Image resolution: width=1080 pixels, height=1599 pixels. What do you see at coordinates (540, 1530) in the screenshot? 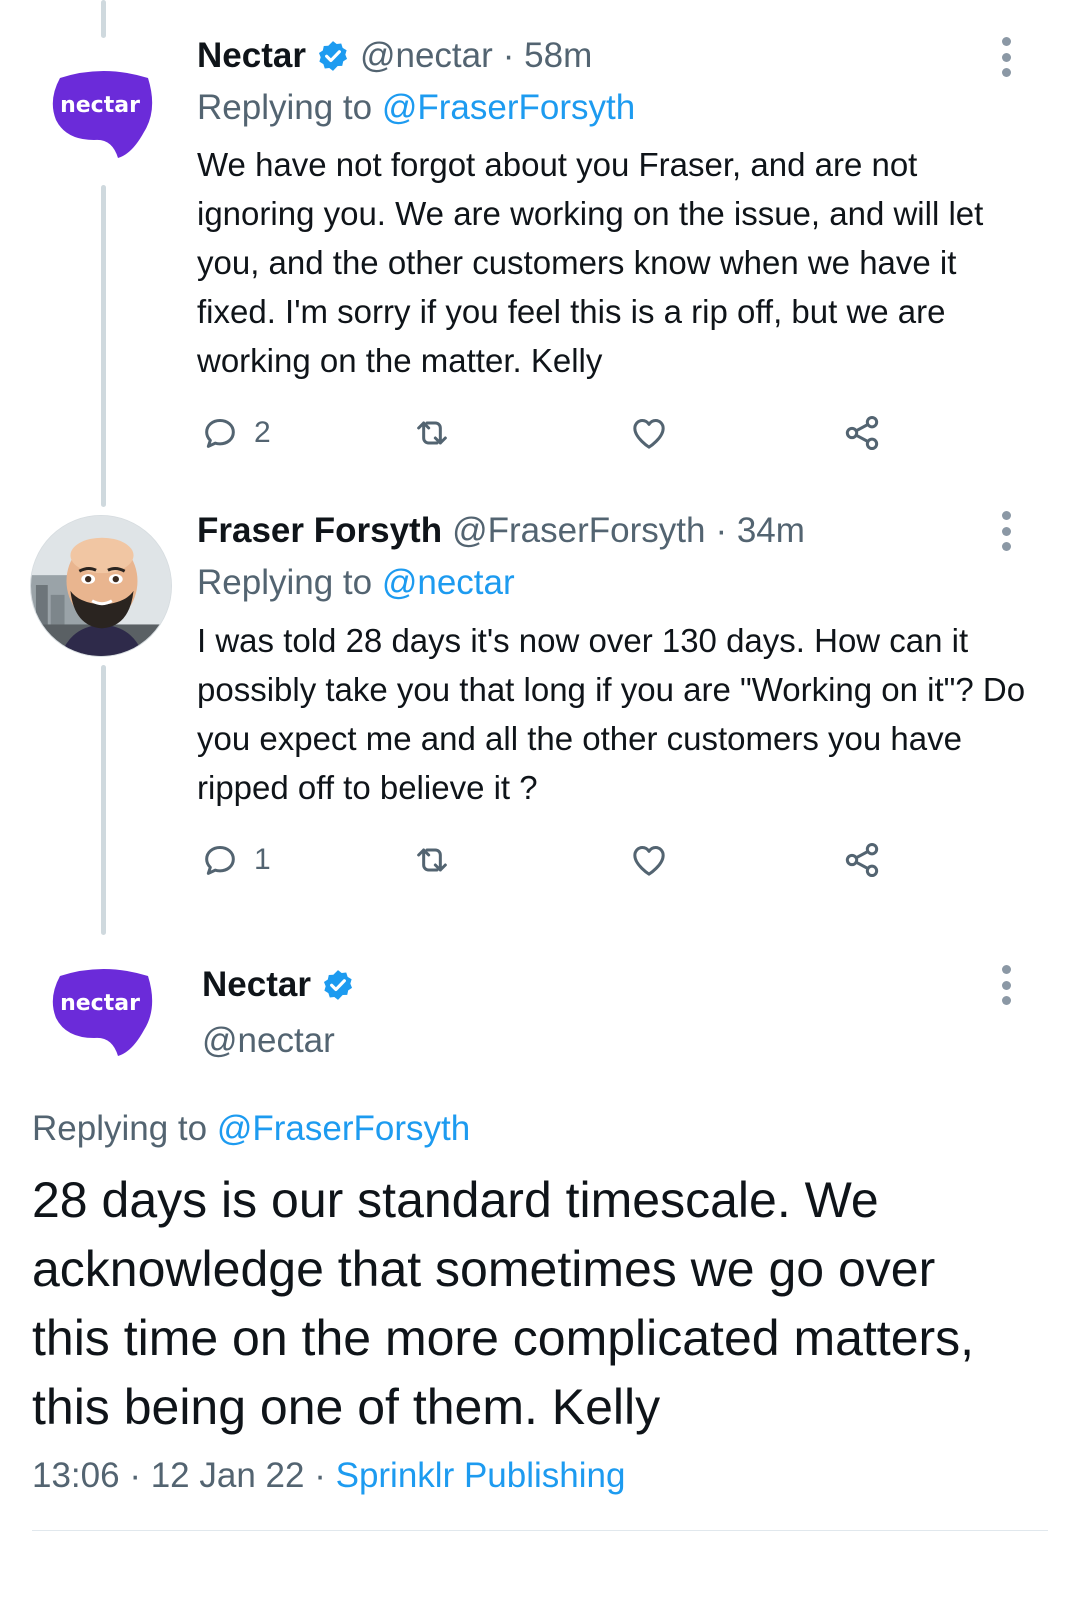
I see `divider` at bounding box center [540, 1530].